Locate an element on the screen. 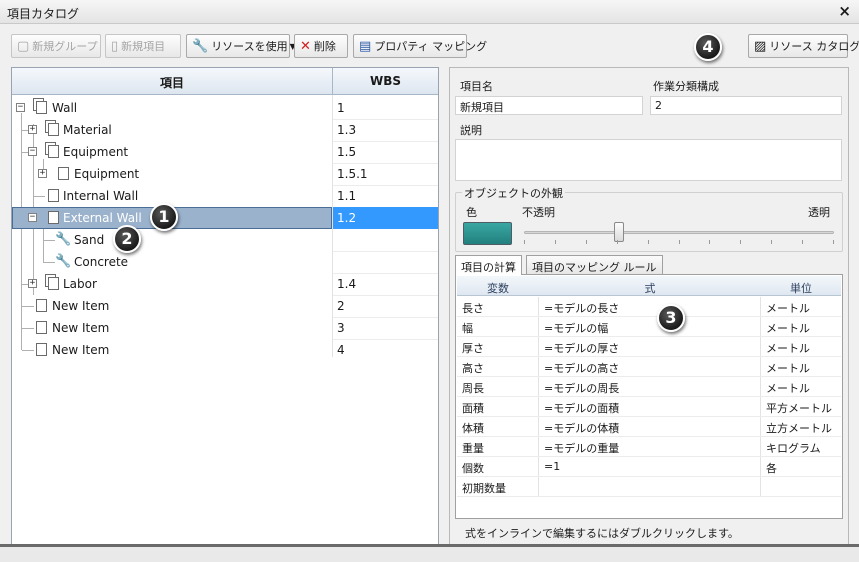 This screenshot has width=859, height=562. tree-row-label: New Item is located at coordinates (81, 328).